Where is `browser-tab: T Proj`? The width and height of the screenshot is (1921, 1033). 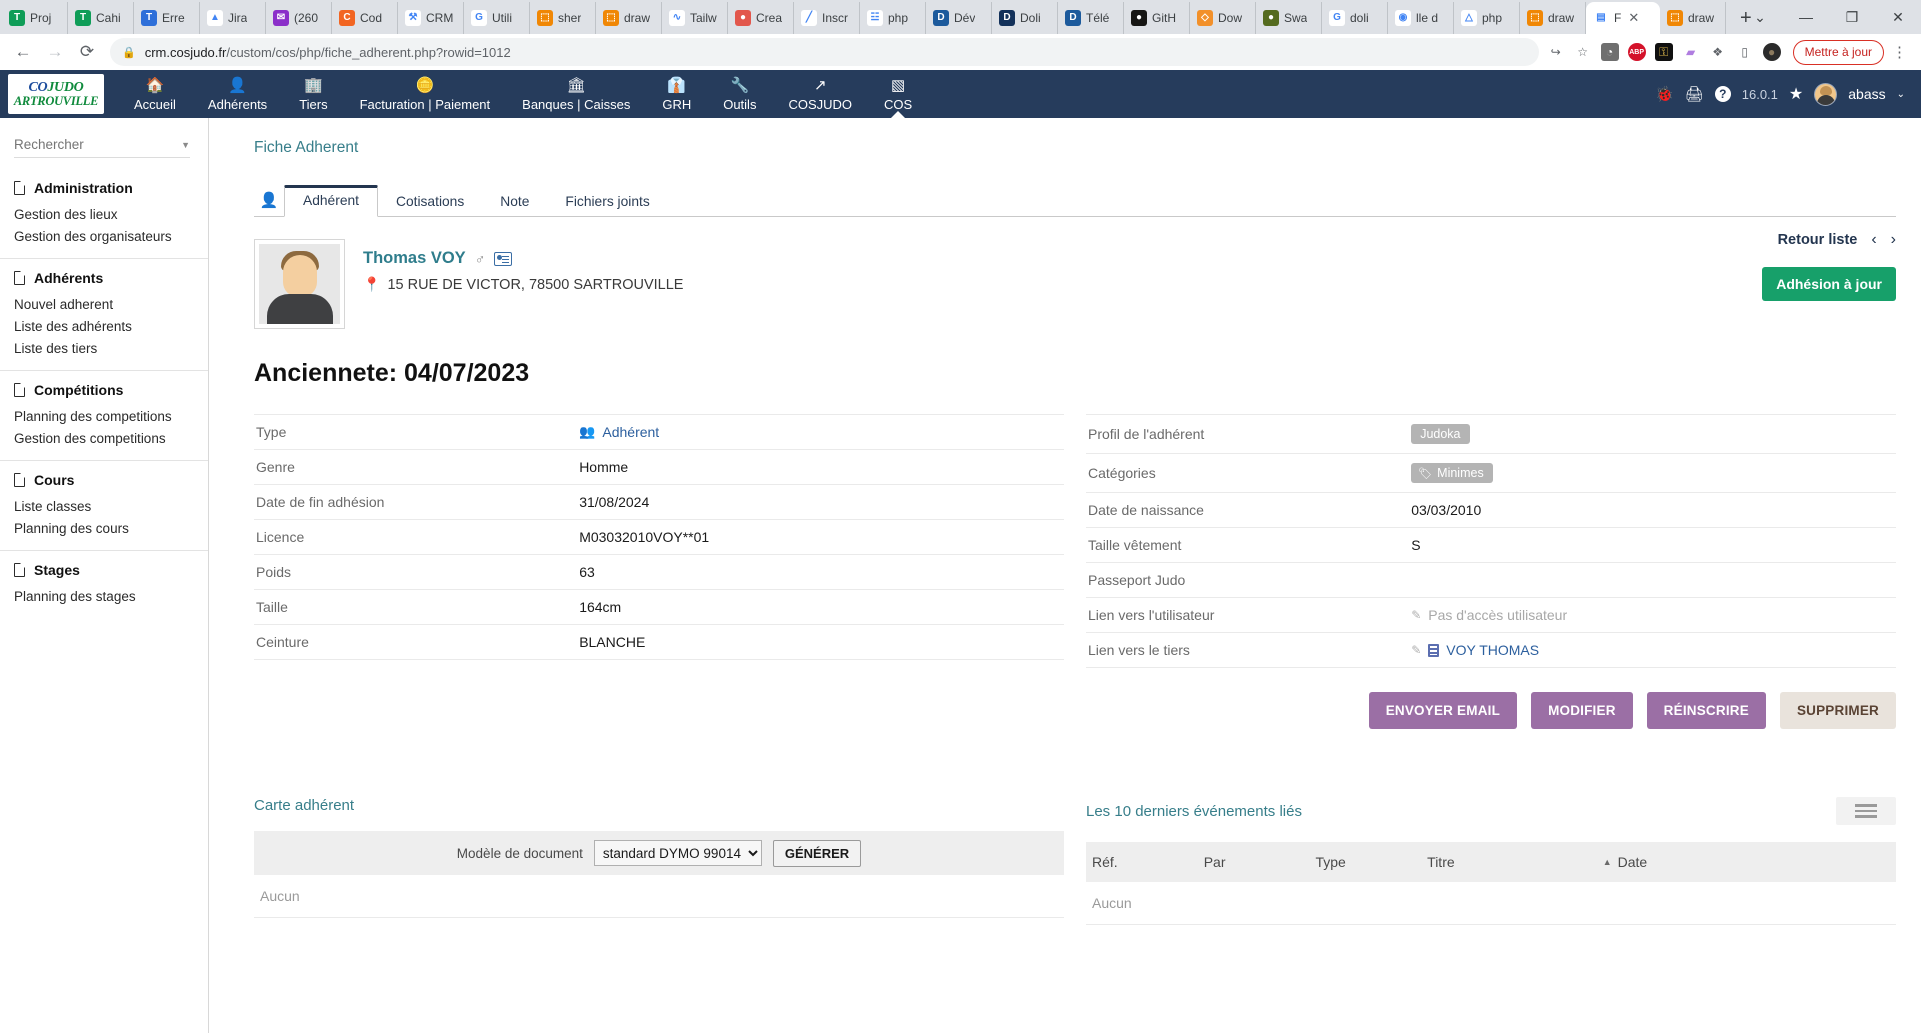 browser-tab: T Proj is located at coordinates (35, 18).